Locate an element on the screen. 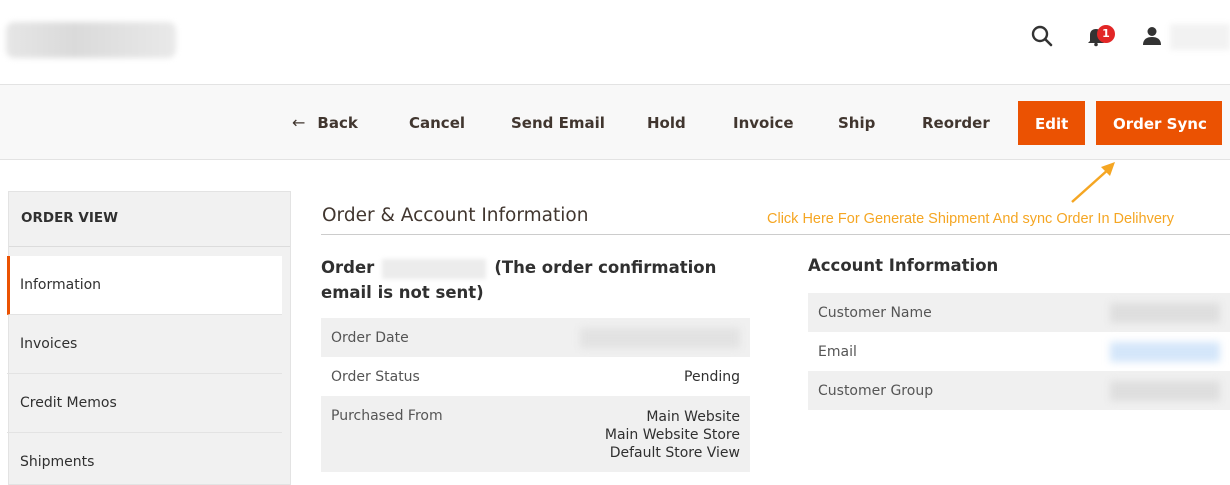 The image size is (1230, 485). invoice-button: Invoice is located at coordinates (763, 123).